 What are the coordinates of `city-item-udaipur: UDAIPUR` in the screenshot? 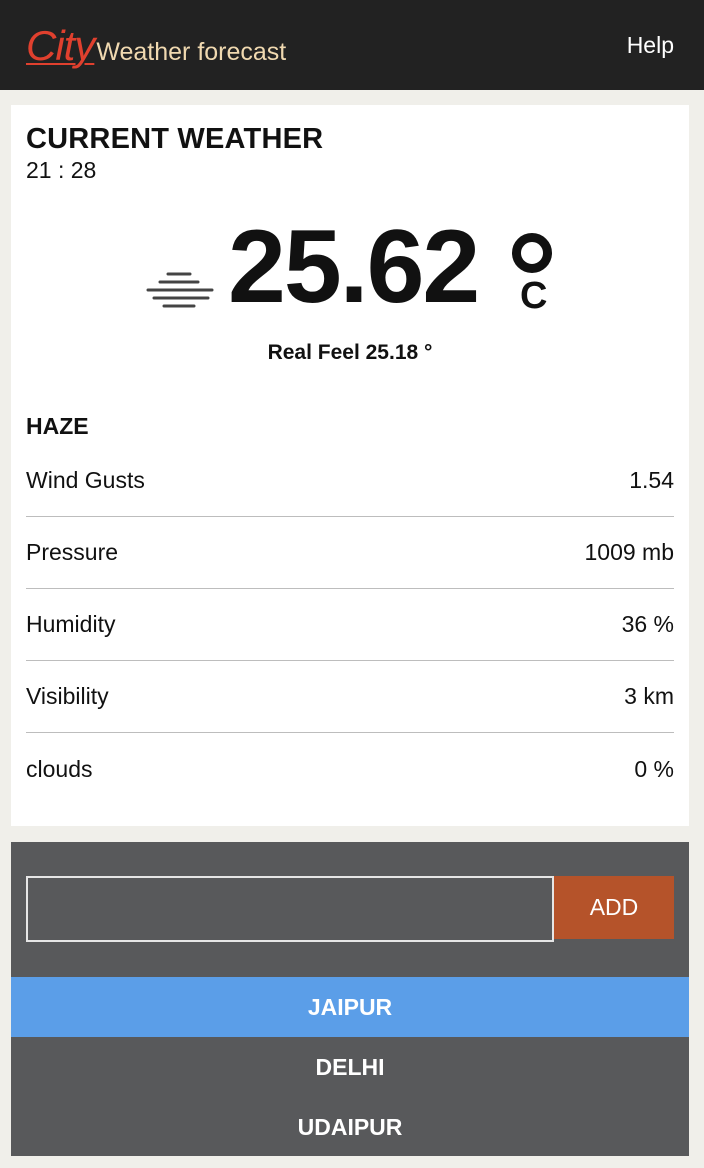 It's located at (350, 1127).